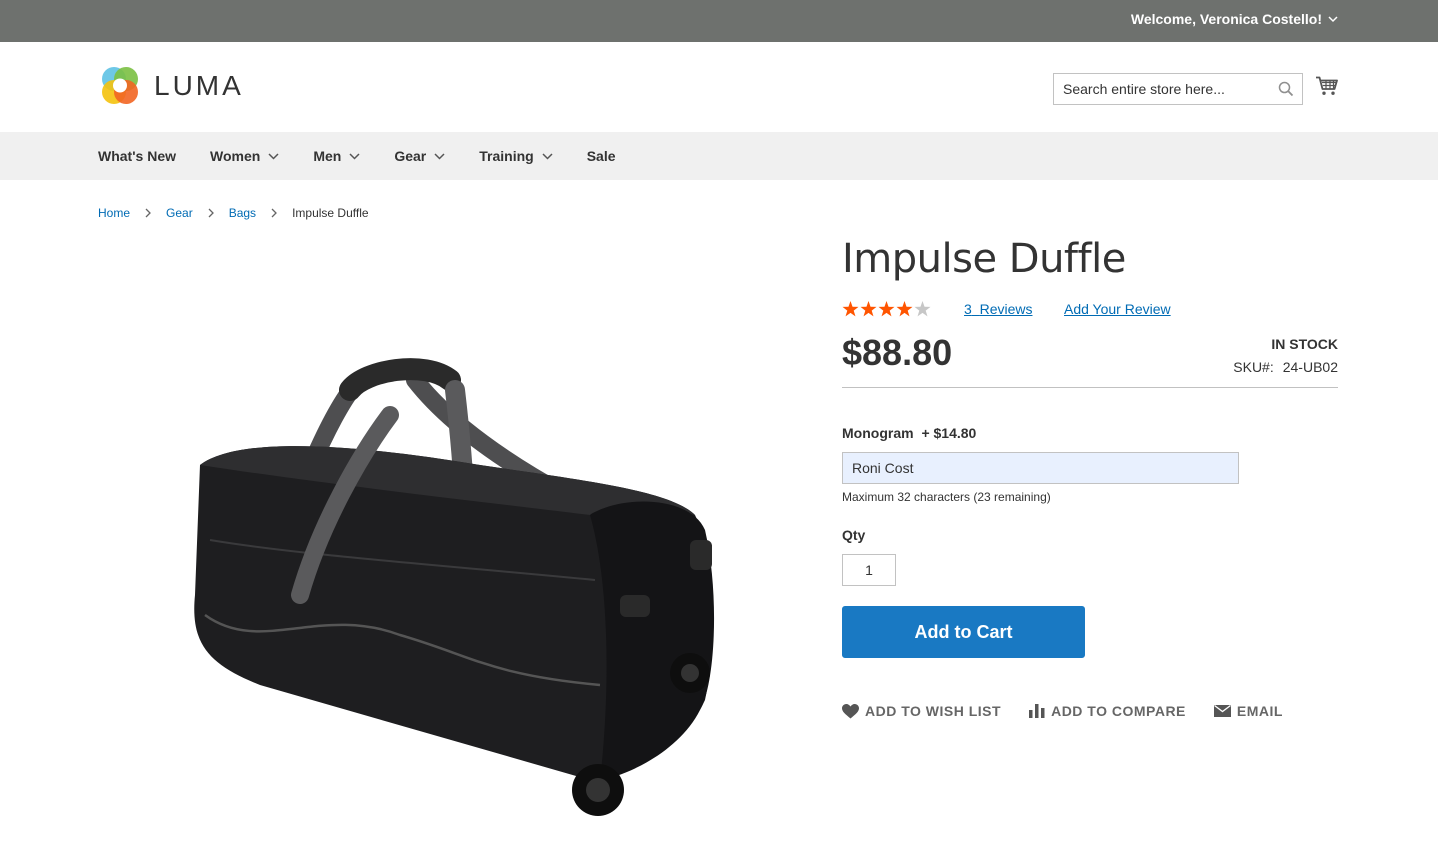 Image resolution: width=1438 pixels, height=845 pixels. What do you see at coordinates (850, 710) in the screenshot?
I see `heart-icon` at bounding box center [850, 710].